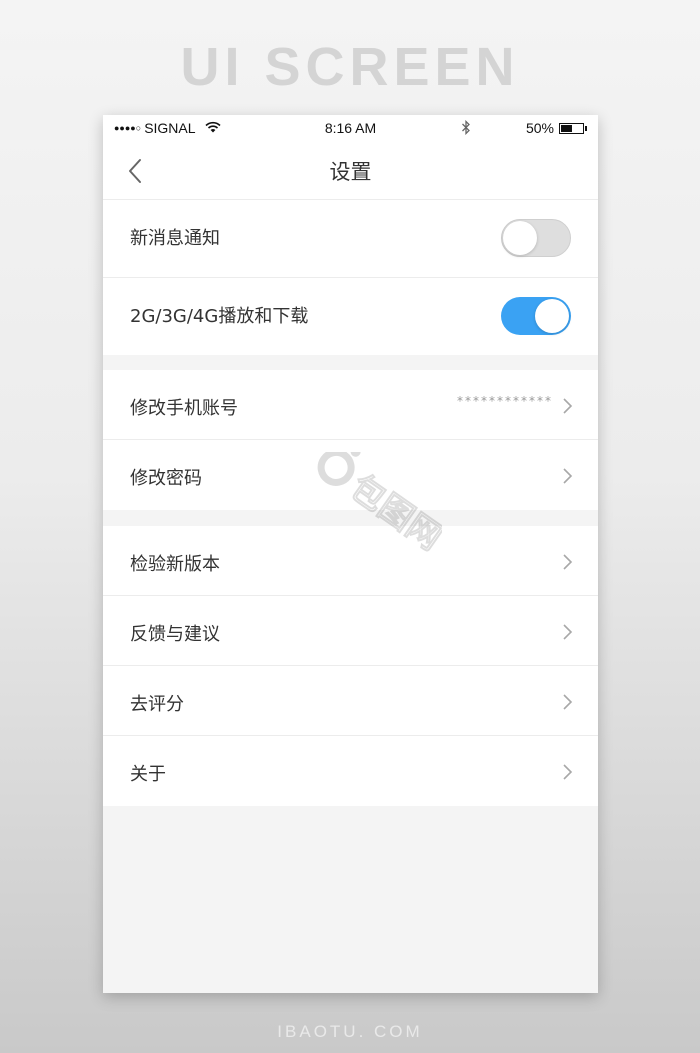  What do you see at coordinates (539, 128) in the screenshot?
I see `battery-percent: 50%` at bounding box center [539, 128].